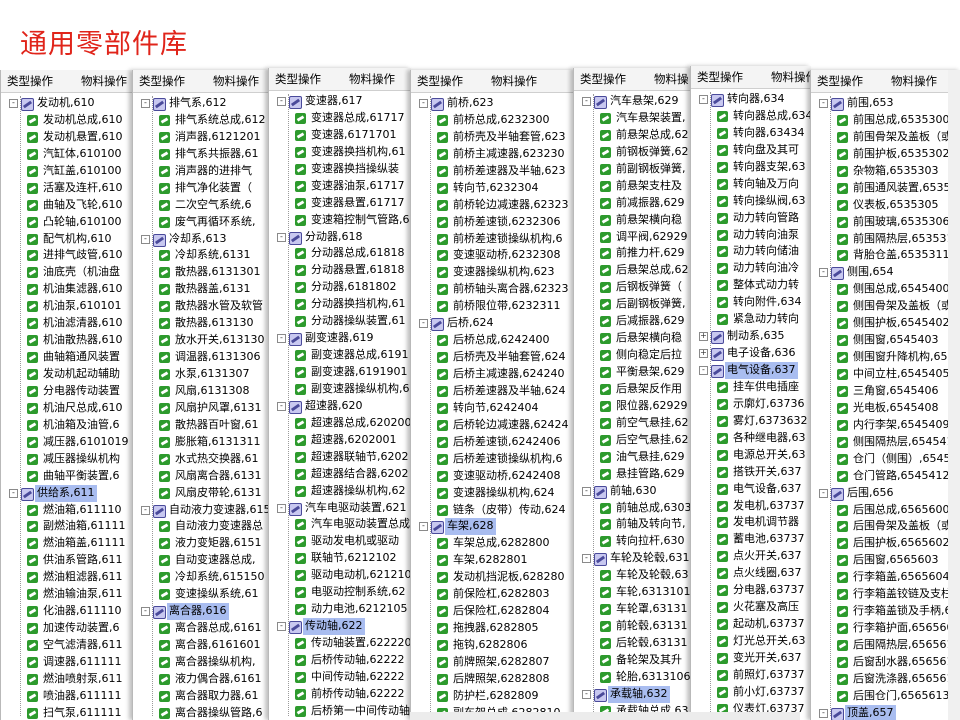 The height and width of the screenshot is (720, 960). I want to click on tree-part-node: 废气再循环系统,, so click(201, 222).